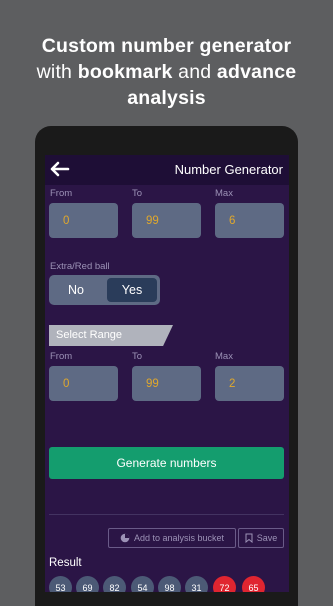 The width and height of the screenshot is (333, 606). What do you see at coordinates (249, 383) in the screenshot?
I see `max-input-2: 2` at bounding box center [249, 383].